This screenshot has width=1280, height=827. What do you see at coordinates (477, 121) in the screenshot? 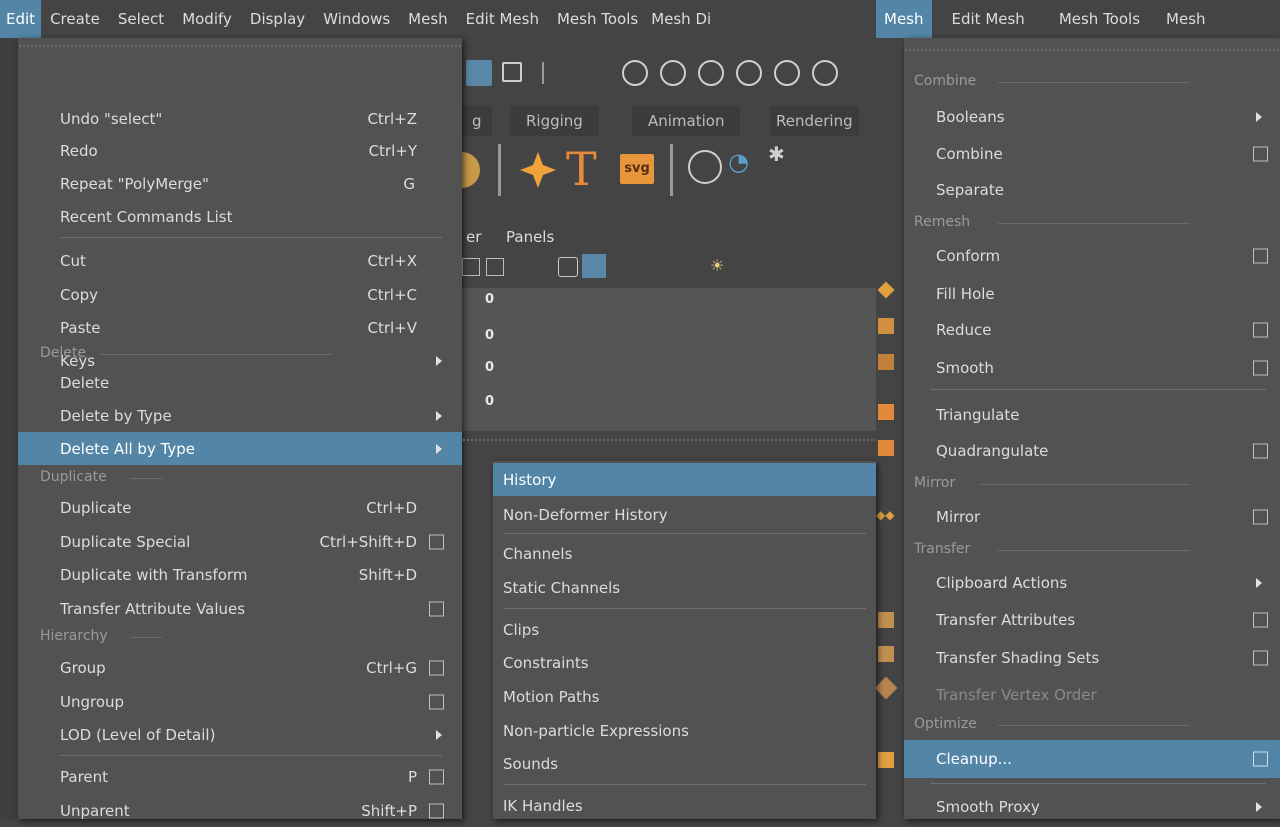
I see `shelf-tab-modeling: g` at bounding box center [477, 121].